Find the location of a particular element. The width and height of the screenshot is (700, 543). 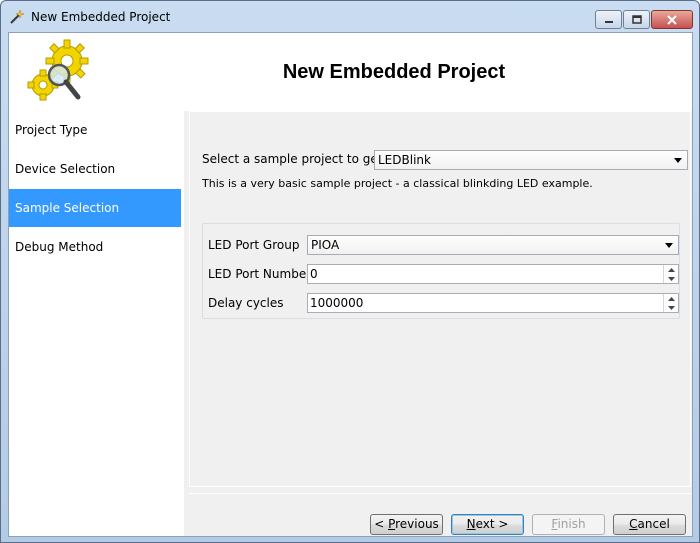

step-debug-method: Debug Method is located at coordinates (95, 247).